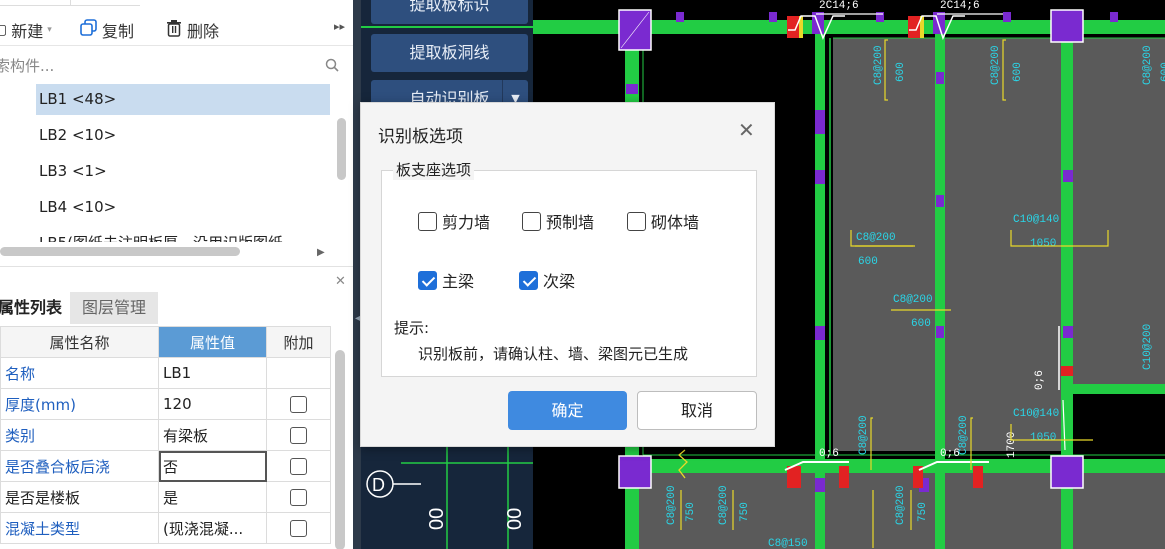 The width and height of the screenshot is (1165, 549). What do you see at coordinates (26, 30) in the screenshot?
I see `new-button: ▢ 新建 ▾` at bounding box center [26, 30].